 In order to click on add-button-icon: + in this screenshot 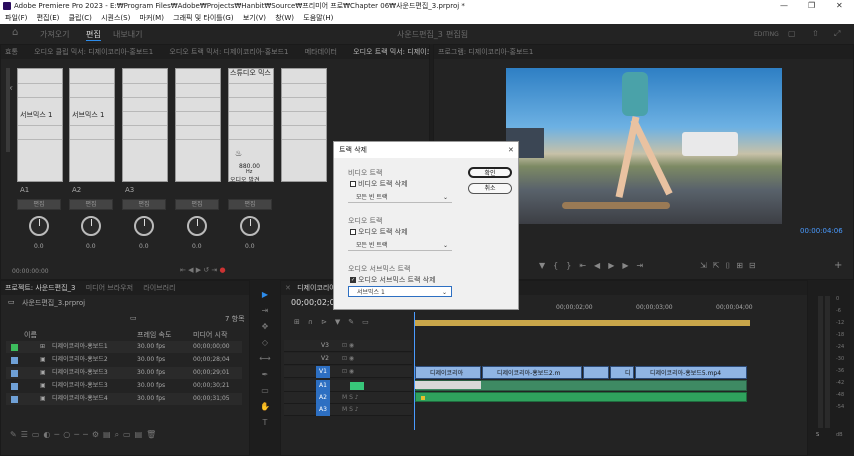, I will do `click(838, 265)`.